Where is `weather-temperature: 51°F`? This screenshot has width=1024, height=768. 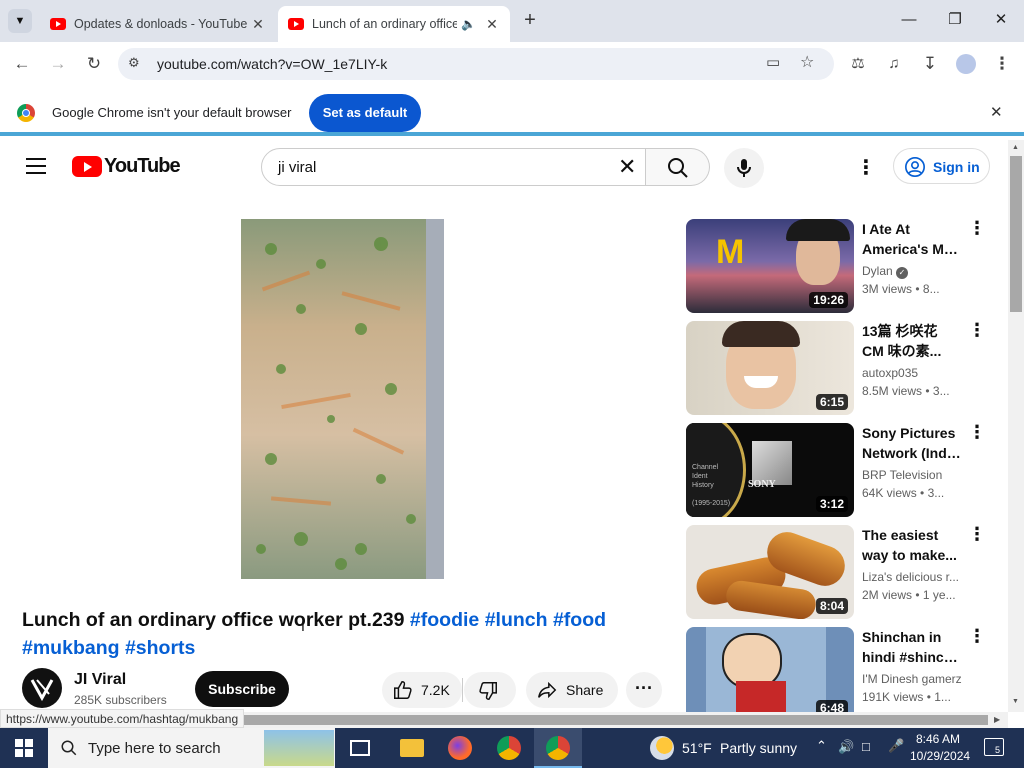 weather-temperature: 51°F is located at coordinates (697, 748).